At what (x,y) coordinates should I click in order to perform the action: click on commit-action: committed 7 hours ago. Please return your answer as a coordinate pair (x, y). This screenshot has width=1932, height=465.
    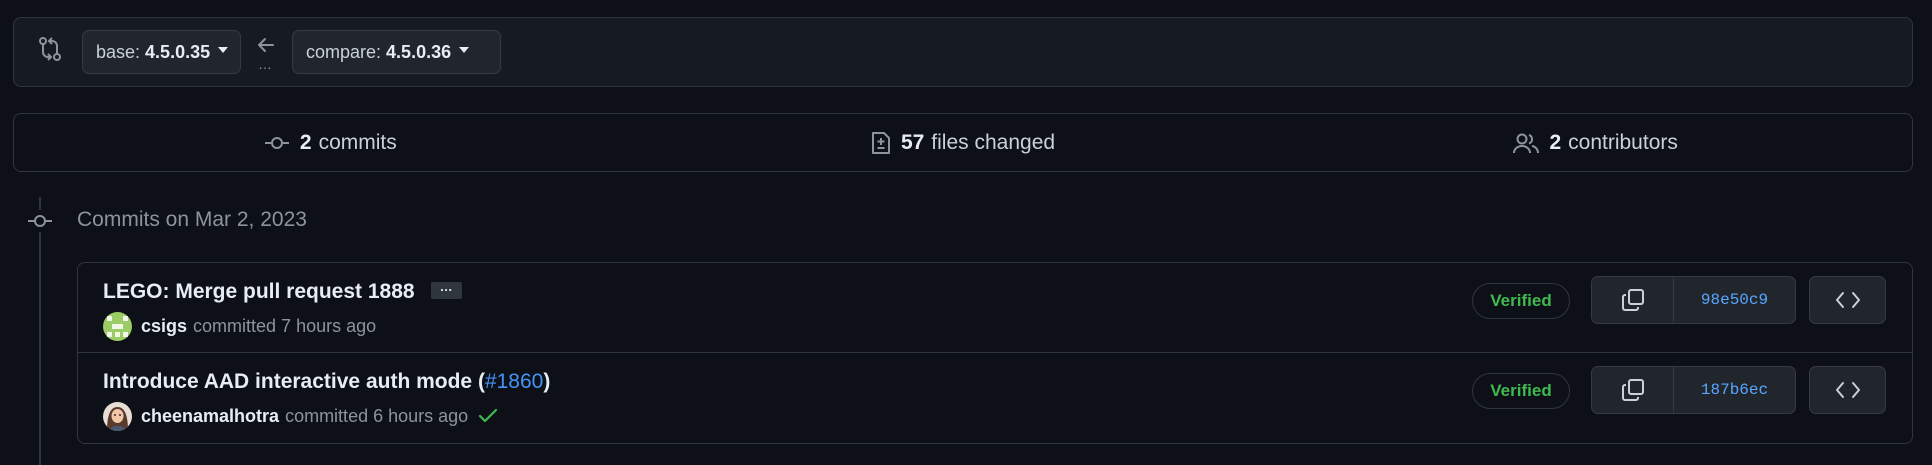
    Looking at the image, I should click on (285, 325).